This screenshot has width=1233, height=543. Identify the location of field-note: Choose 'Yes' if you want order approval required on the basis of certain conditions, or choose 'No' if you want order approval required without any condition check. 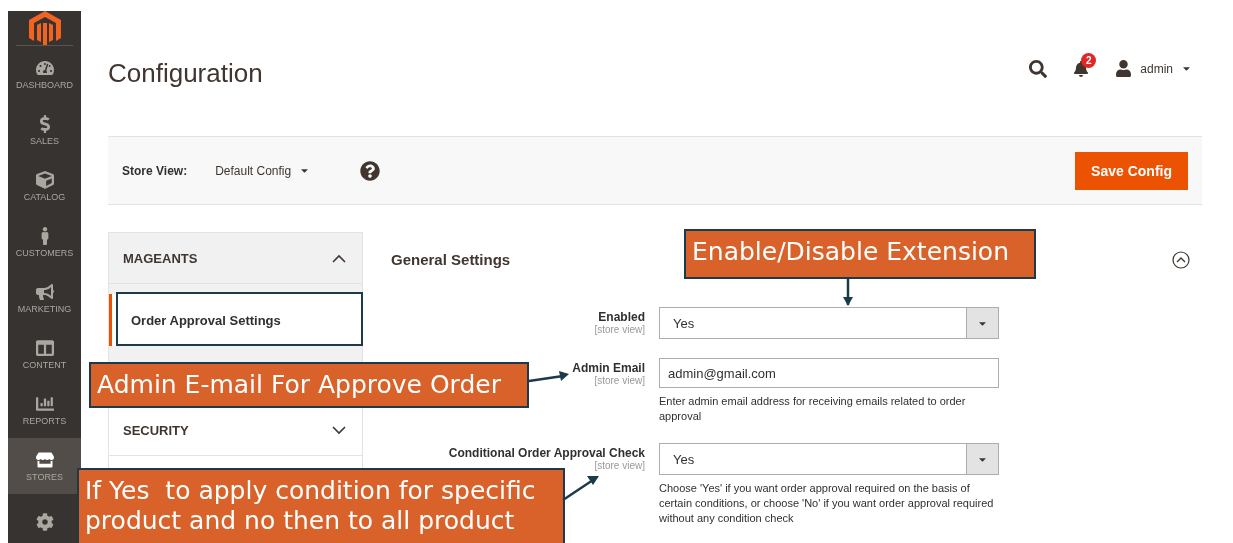
(827, 503).